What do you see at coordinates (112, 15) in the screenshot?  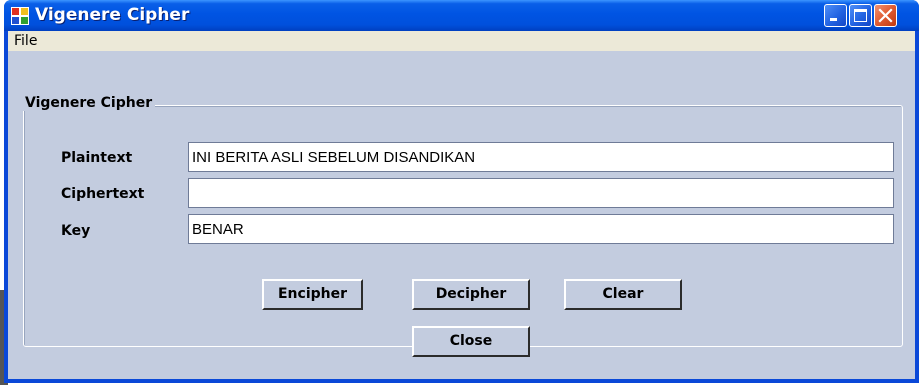 I see `window-title: Vigenere Cipher` at bounding box center [112, 15].